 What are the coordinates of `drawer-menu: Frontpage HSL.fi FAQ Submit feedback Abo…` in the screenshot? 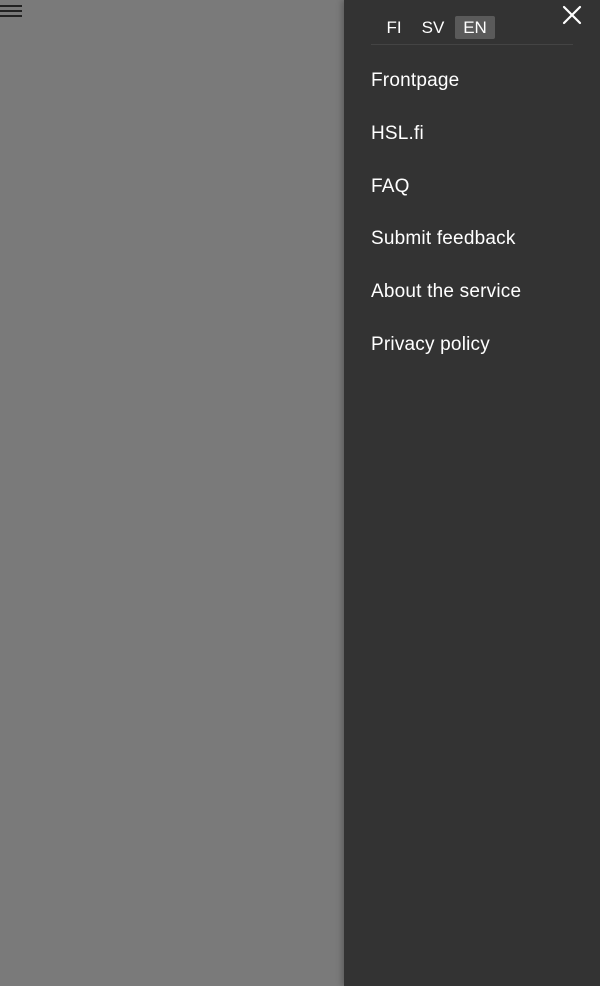 It's located at (481, 224).